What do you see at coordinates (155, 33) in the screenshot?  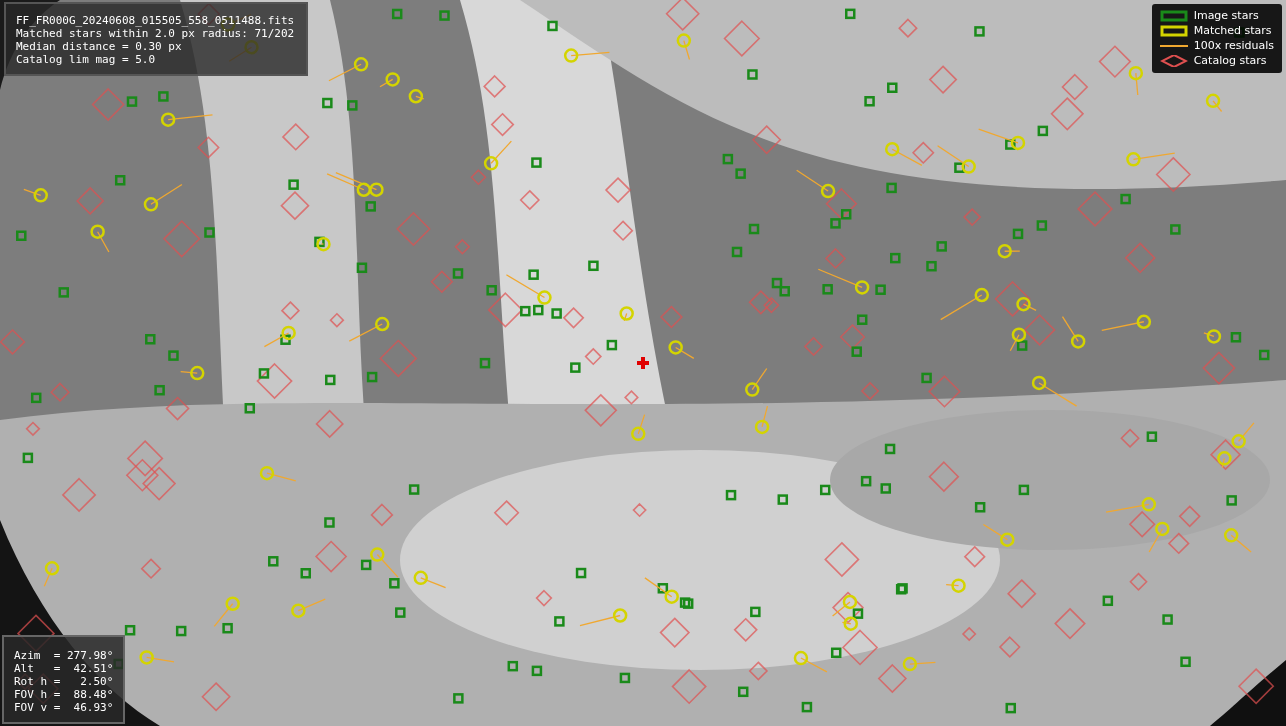 I see `info-text: Matched stars within 2.0 px radius: 71/202` at bounding box center [155, 33].